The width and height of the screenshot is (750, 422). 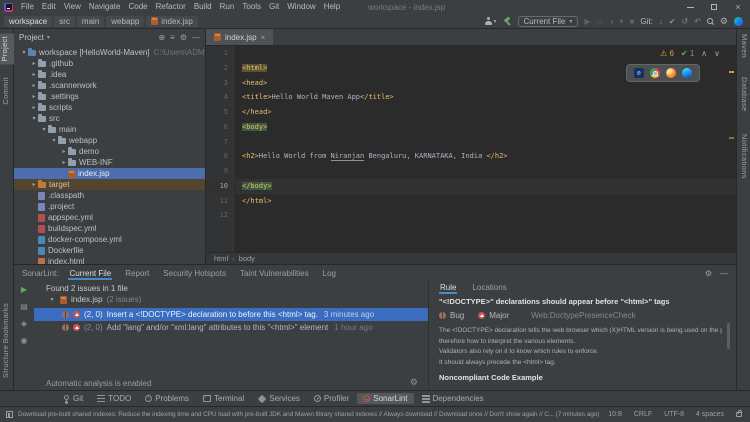 I want to click on tree-item-webapp: ▾ webapp, so click(x=109, y=140).